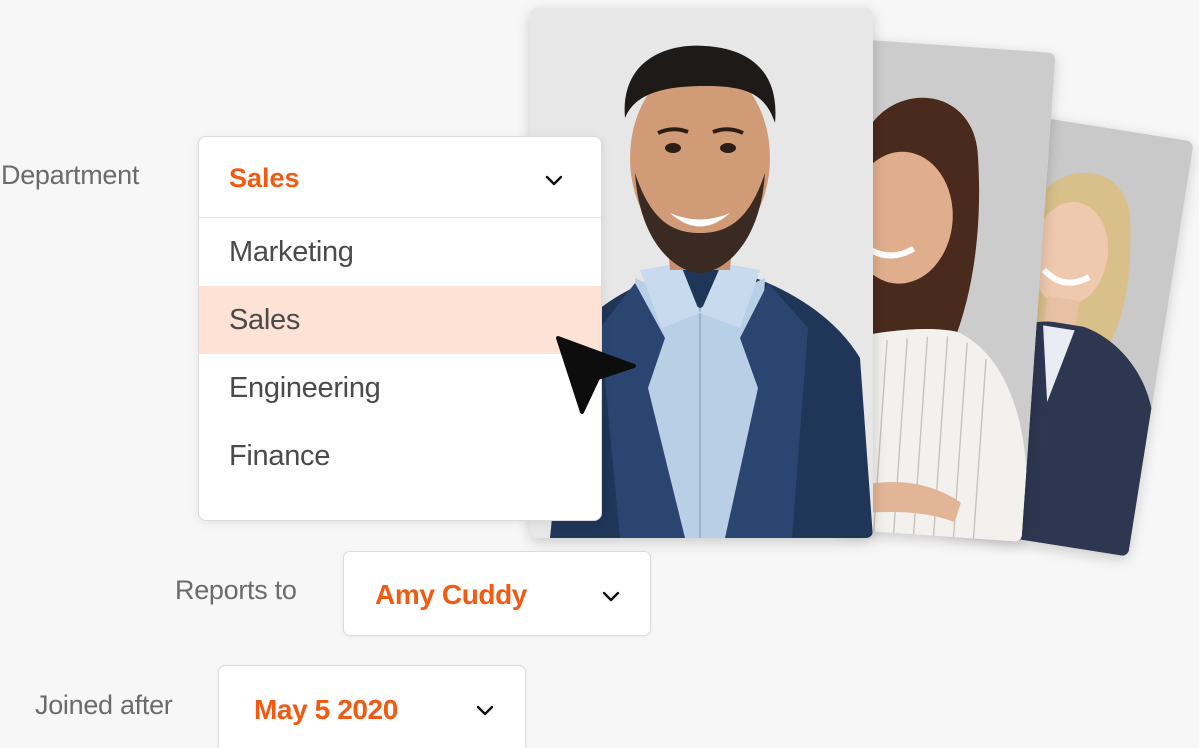 The height and width of the screenshot is (748, 1199). Describe the element at coordinates (400, 456) in the screenshot. I see `option-finance: Finance` at that location.